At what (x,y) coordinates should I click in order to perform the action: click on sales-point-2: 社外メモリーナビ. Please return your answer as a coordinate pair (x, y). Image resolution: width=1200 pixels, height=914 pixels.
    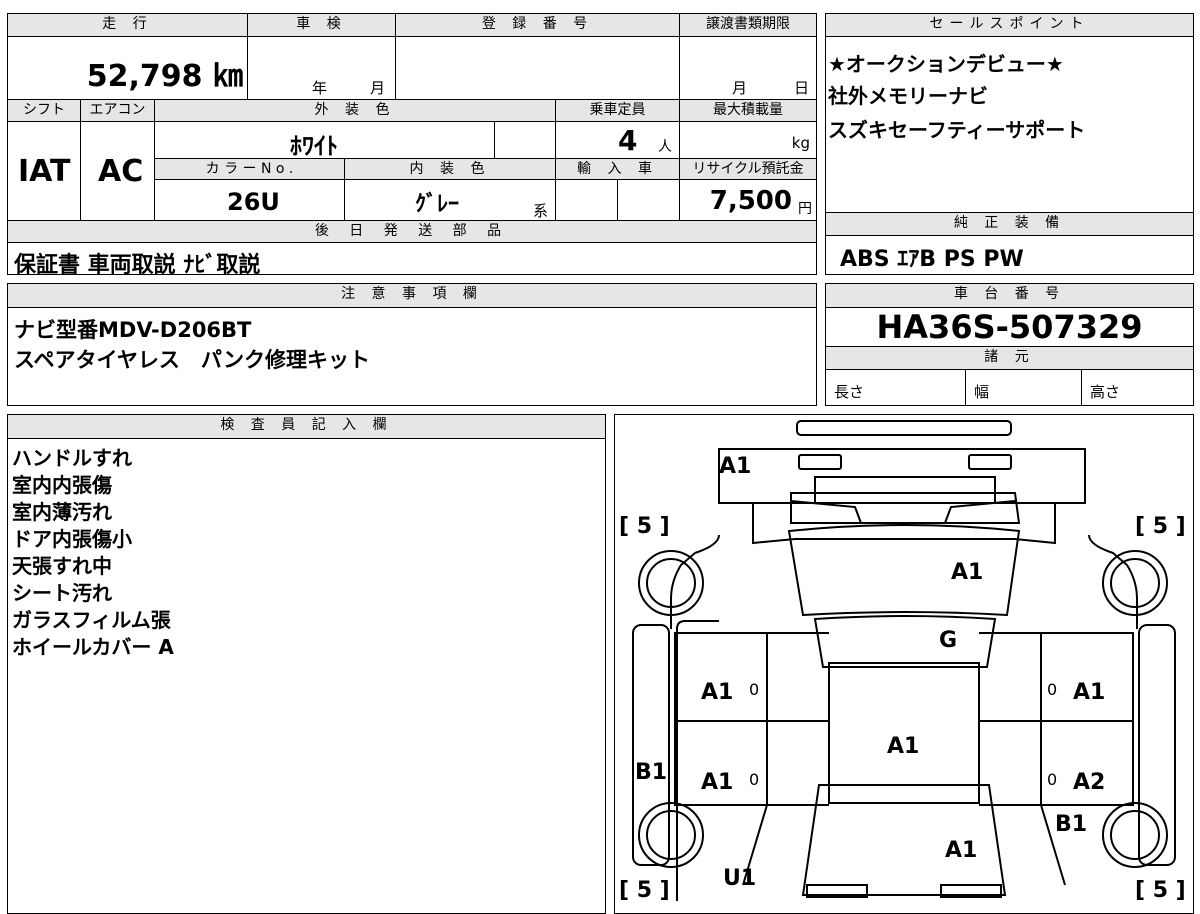
    Looking at the image, I should click on (908, 96).